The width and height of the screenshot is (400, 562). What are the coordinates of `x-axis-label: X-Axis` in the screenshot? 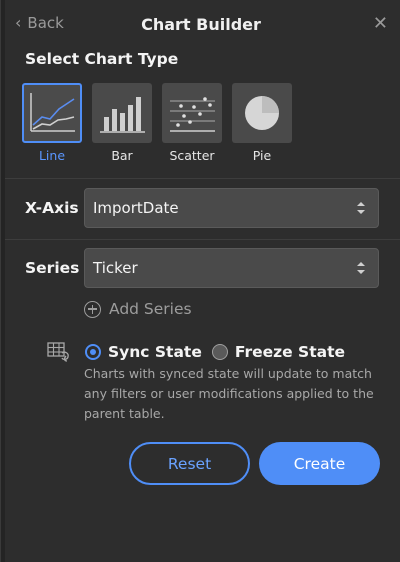 It's located at (52, 208).